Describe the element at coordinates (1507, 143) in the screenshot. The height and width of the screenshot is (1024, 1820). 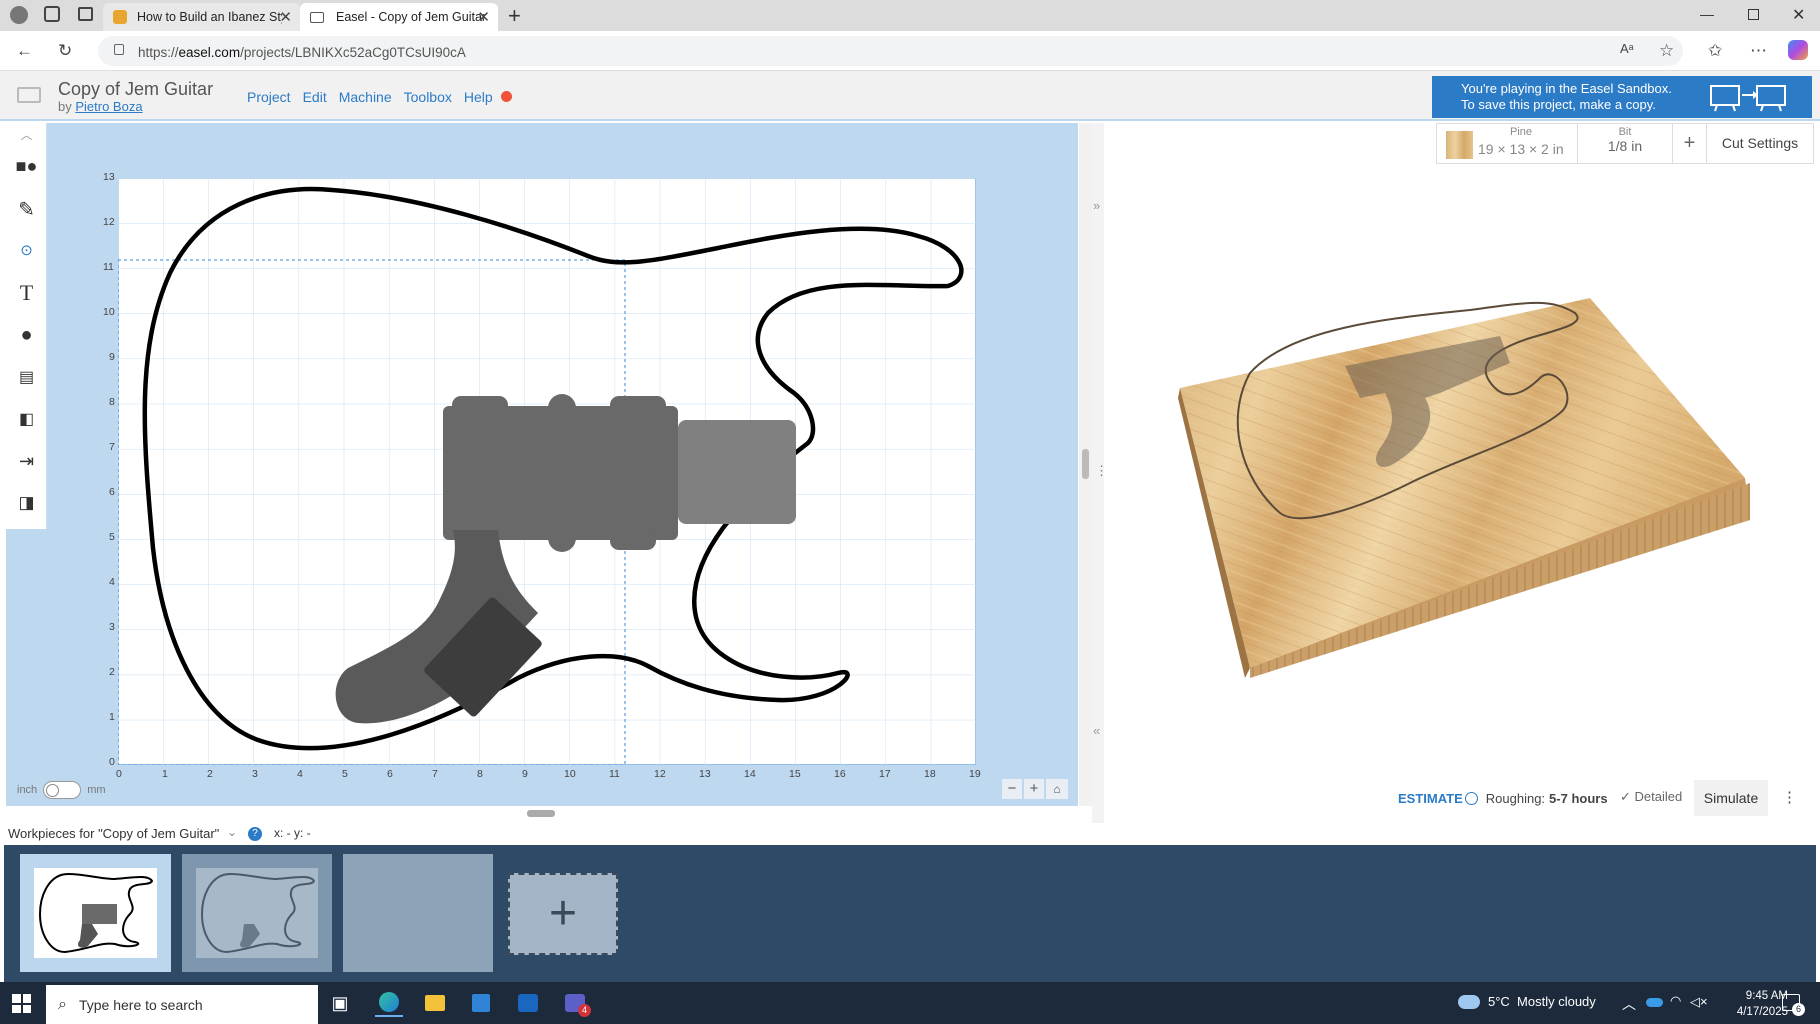
I see `material-selector: Pine 19 × 13 × 2 in` at that location.